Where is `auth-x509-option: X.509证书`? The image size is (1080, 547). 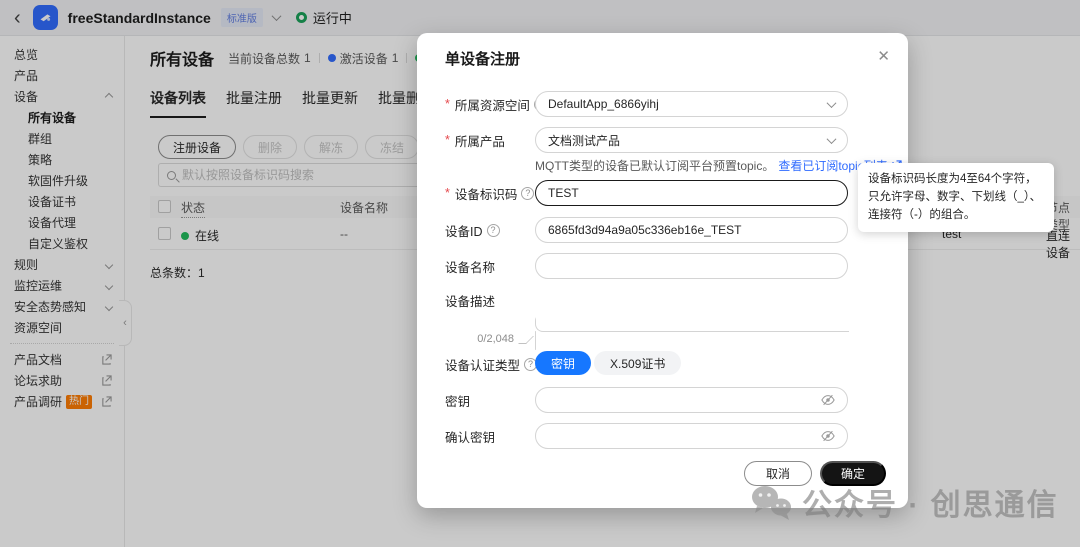
auth-x509-option: X.509证书 is located at coordinates (638, 363).